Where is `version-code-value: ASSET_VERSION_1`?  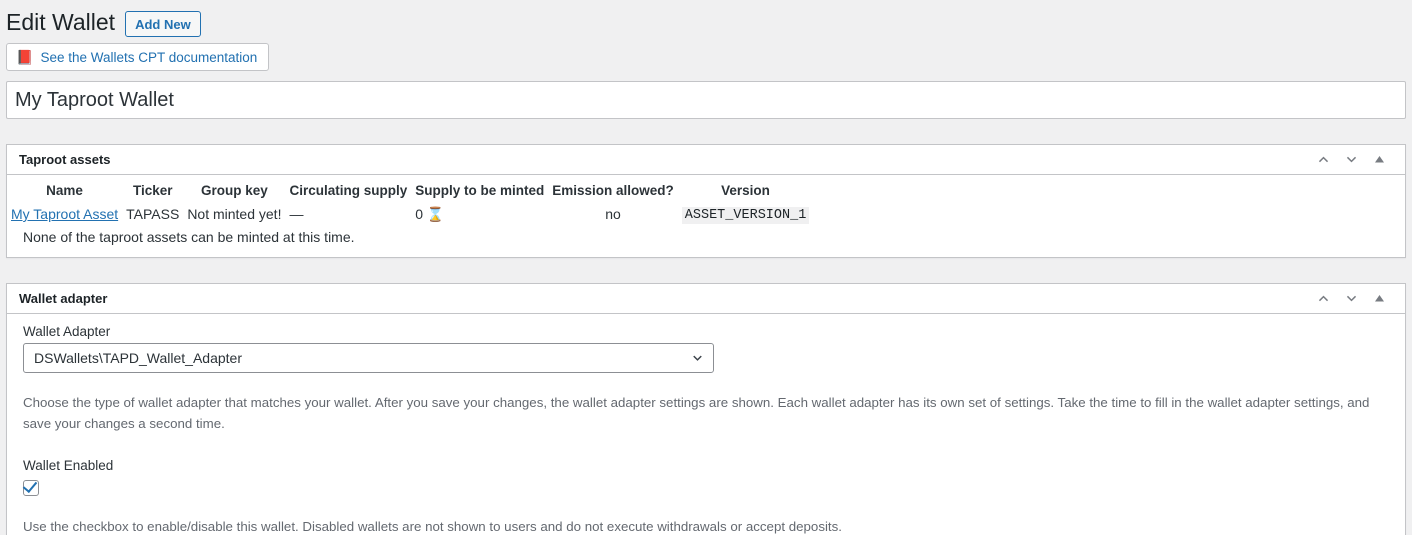
version-code-value: ASSET_VERSION_1 is located at coordinates (745, 215).